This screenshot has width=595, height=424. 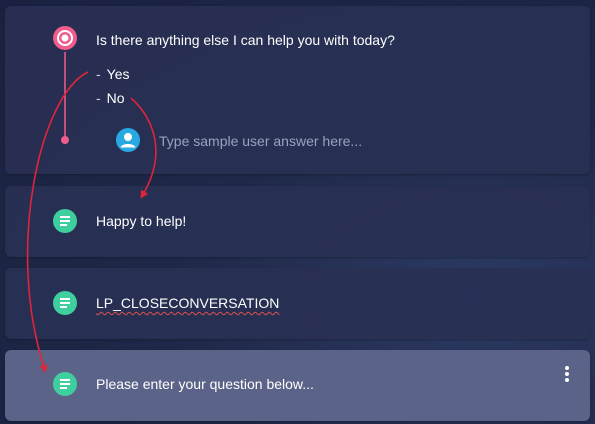 I want to click on action-text: LP_CLOSECONVERSATION, so click(x=188, y=303).